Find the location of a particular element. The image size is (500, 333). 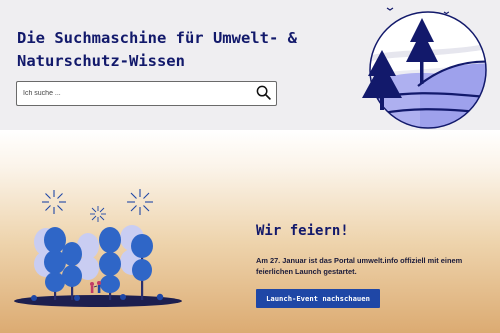

search-input is located at coordinates (138, 93).